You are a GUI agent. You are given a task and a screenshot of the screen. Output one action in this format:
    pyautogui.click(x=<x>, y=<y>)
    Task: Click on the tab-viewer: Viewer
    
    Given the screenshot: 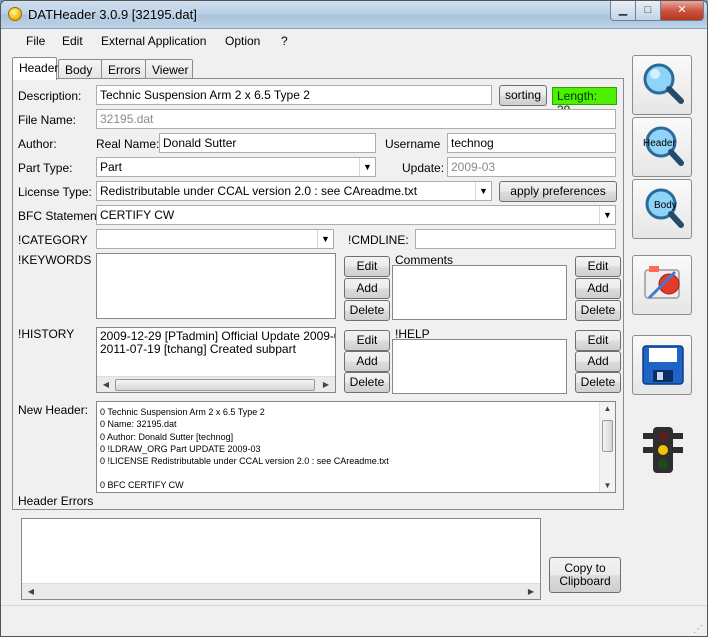 What is the action you would take?
    pyautogui.click(x=169, y=69)
    